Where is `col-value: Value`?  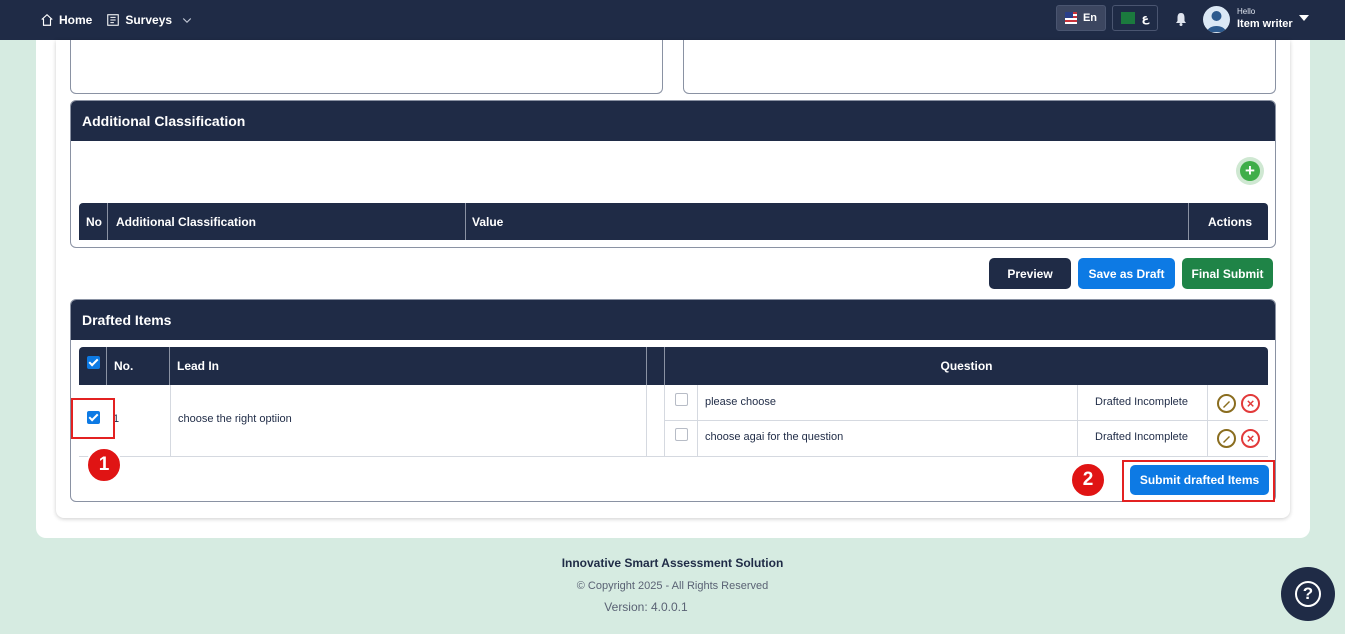
col-value: Value is located at coordinates (488, 221).